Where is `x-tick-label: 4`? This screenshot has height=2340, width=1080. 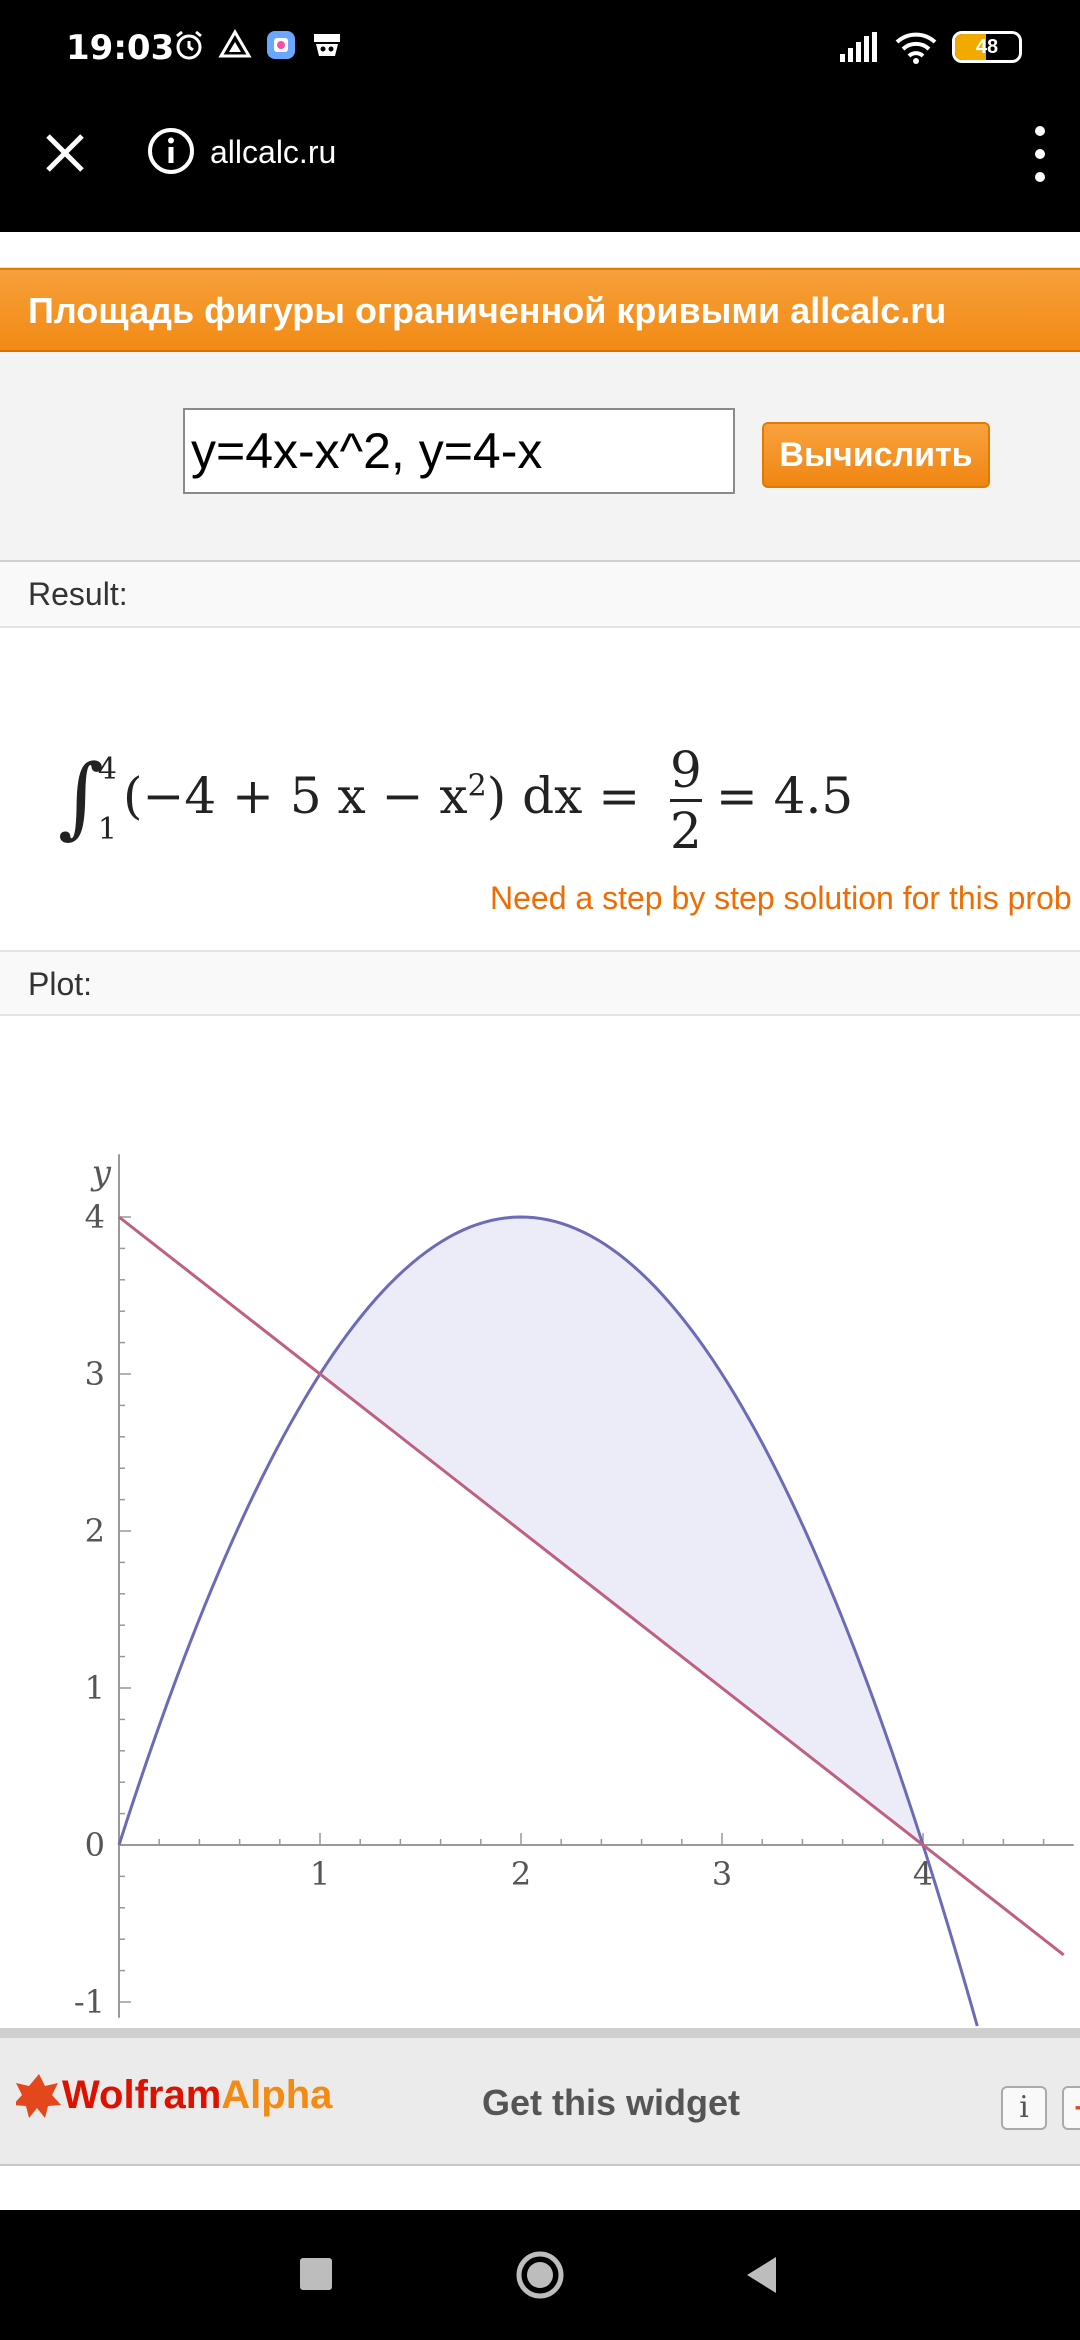
x-tick-label: 4 is located at coordinates (923, 1874).